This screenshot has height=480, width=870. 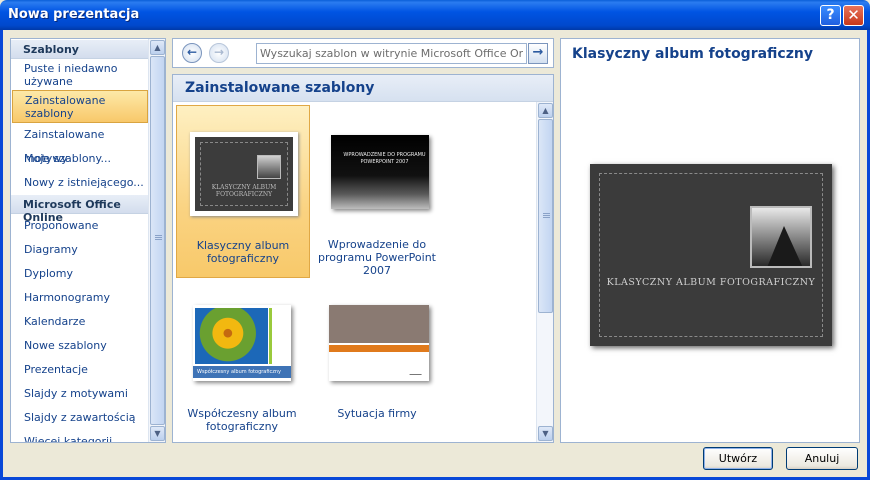 I want to click on sidebar-item-schedules: Harmonogramy, so click(x=80, y=298).